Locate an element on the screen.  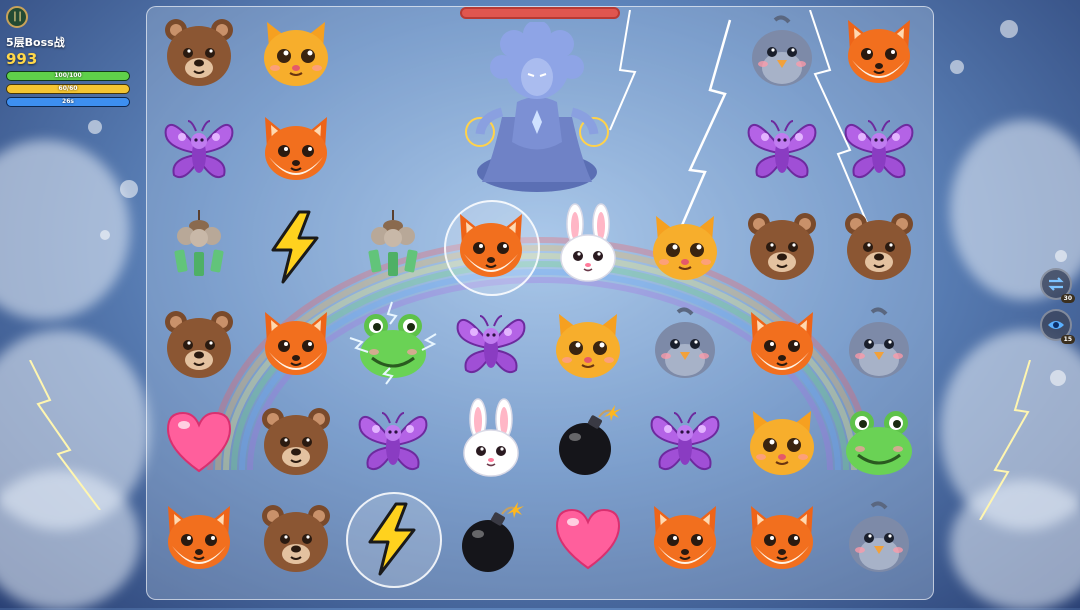
health-value: 100/100 is located at coordinates (68, 75).